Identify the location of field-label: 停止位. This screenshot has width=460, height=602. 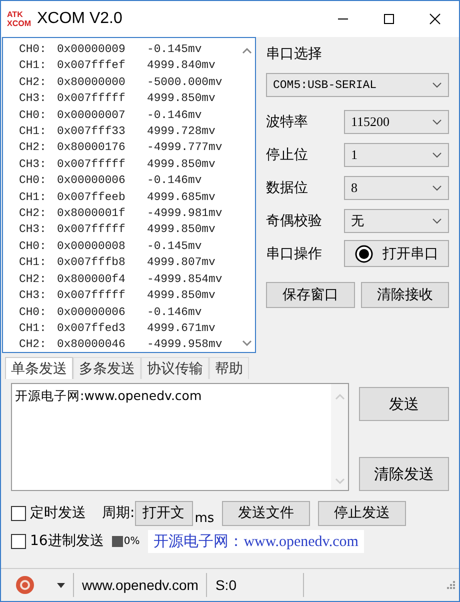
(287, 155).